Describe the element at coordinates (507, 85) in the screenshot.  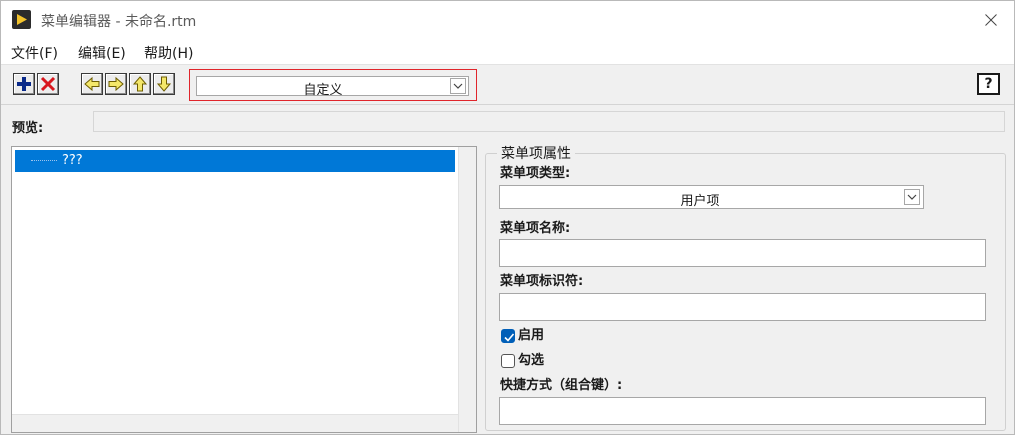
I see `toolbar: 自定义 ?` at that location.